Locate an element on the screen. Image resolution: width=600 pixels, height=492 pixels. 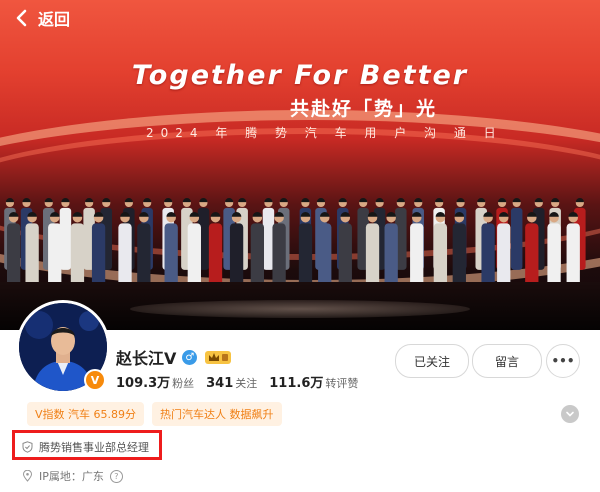
stat-value: 109.3万 is located at coordinates (143, 383).